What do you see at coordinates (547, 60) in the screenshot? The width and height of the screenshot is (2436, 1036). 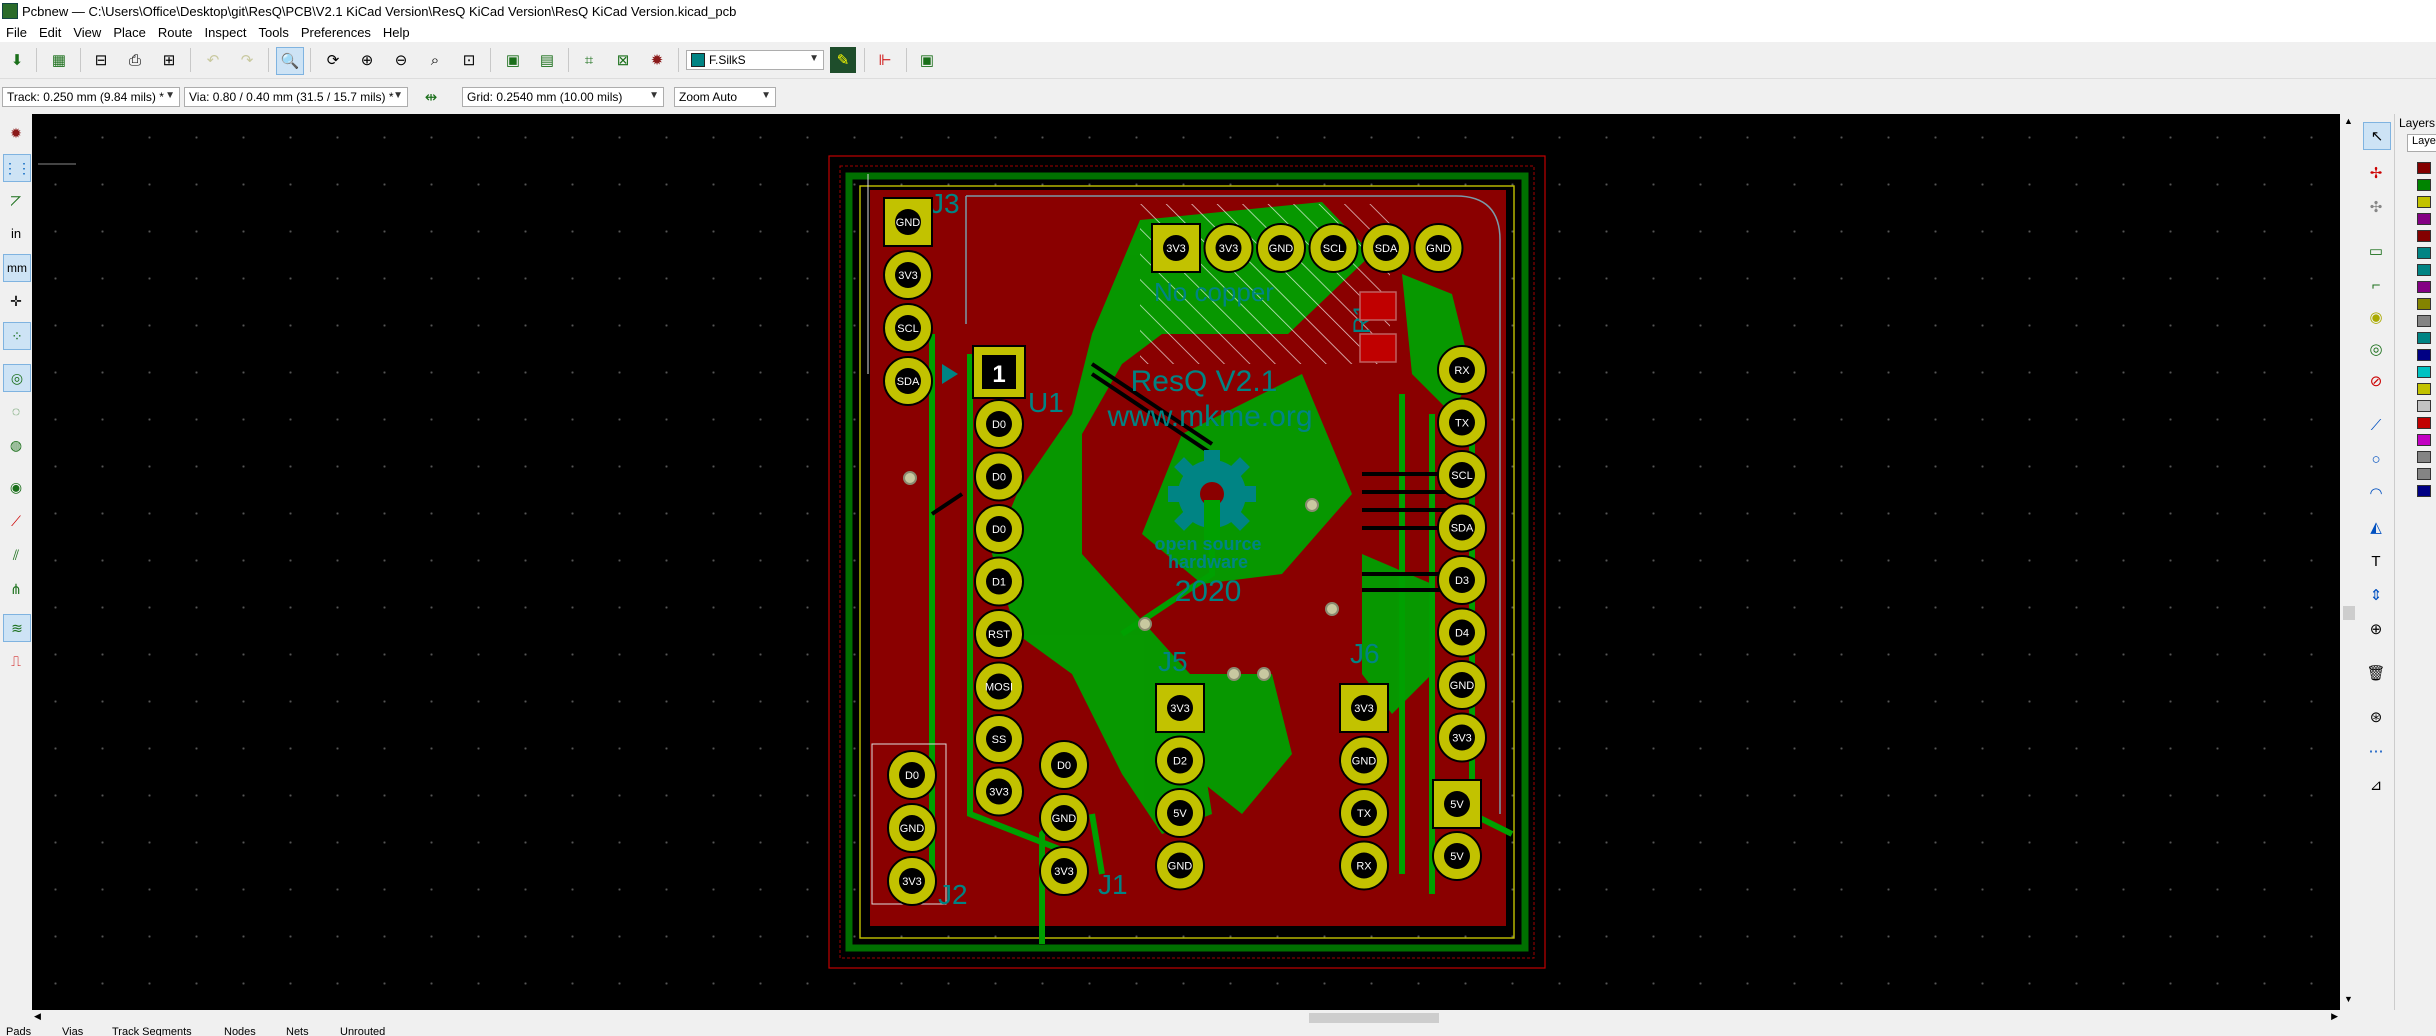 I see `footprint-browser-icon: ▤` at bounding box center [547, 60].